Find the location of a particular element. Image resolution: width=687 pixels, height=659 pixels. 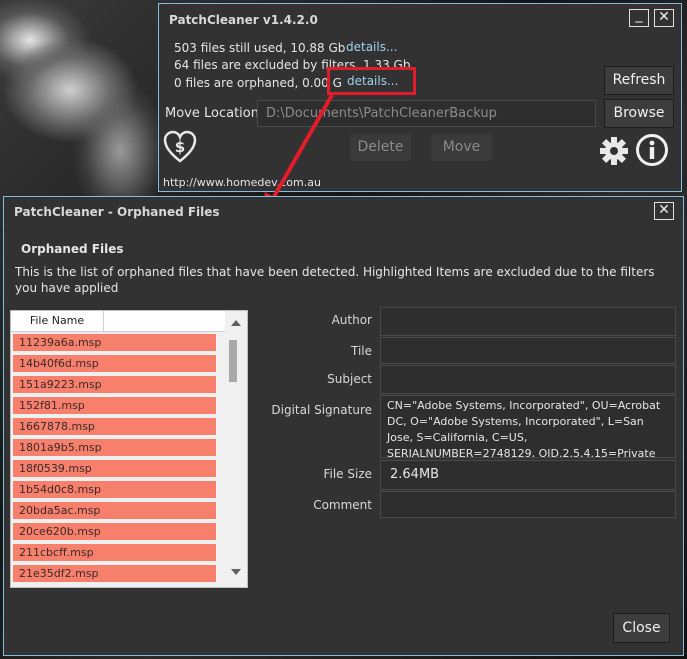

author-label: Author is located at coordinates (351, 320).